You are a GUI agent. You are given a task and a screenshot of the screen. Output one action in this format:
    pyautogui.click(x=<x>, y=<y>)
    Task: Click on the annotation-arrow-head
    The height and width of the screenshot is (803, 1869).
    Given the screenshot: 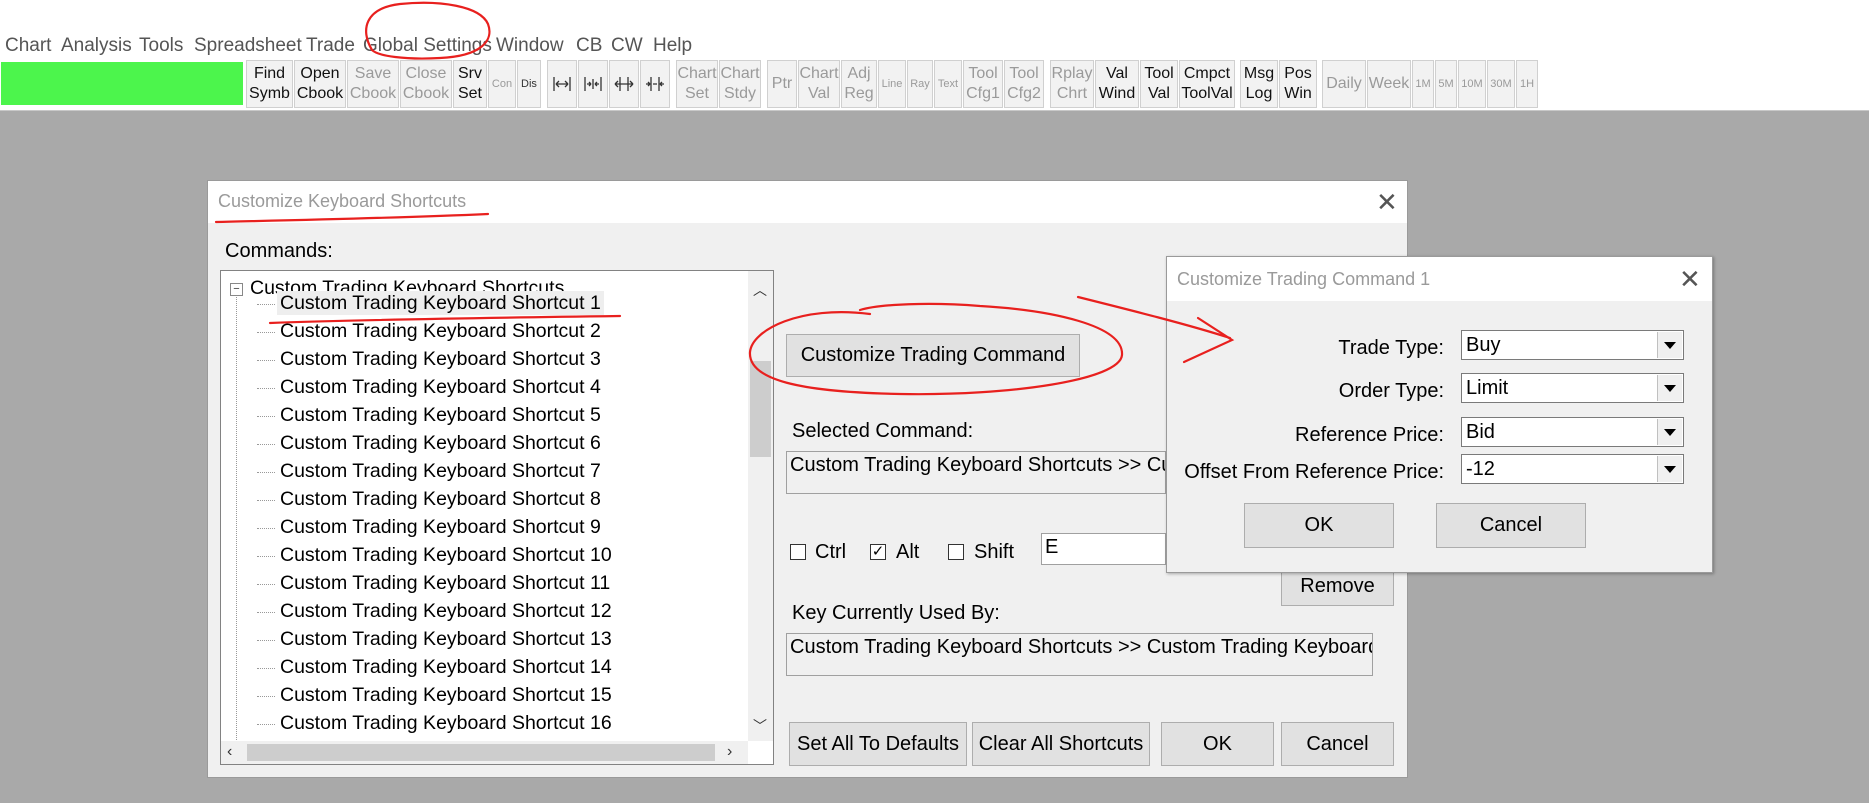 What is the action you would take?
    pyautogui.click(x=1208, y=340)
    